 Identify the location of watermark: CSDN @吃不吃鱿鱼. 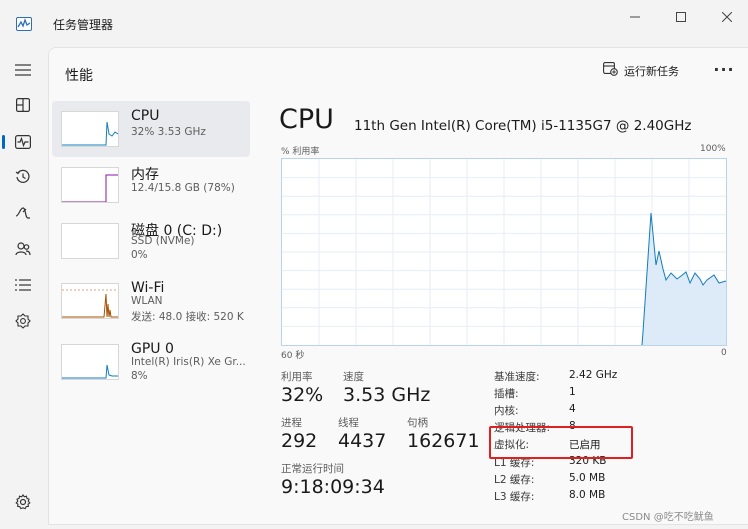
(668, 517).